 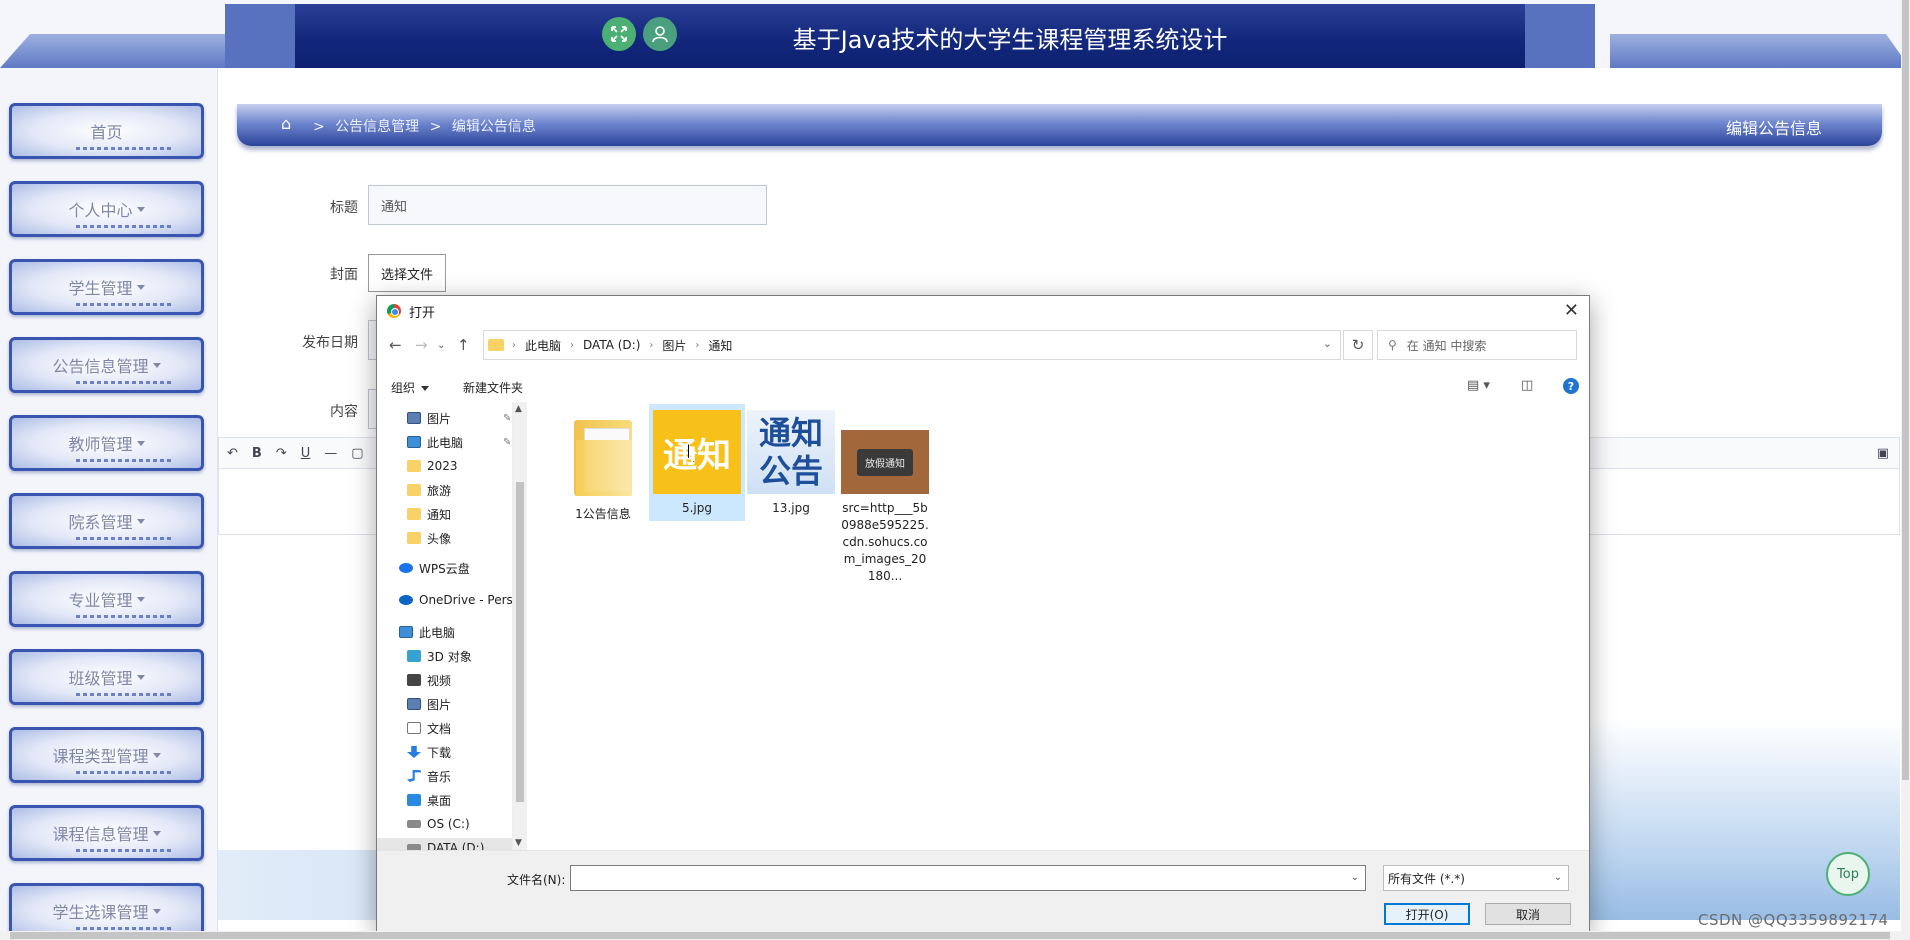 I want to click on scrollbar-thumb, so click(x=520, y=642).